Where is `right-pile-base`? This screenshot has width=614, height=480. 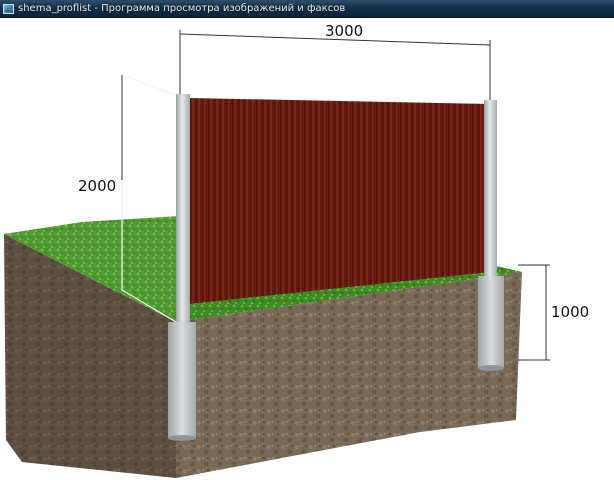 right-pile-base is located at coordinates (491, 368).